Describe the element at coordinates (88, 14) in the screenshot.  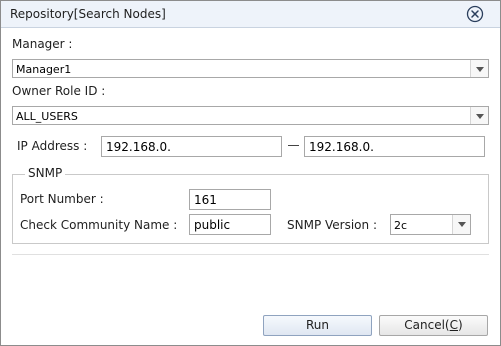
I see `dialog-title: Repository[Search Nodes]` at that location.